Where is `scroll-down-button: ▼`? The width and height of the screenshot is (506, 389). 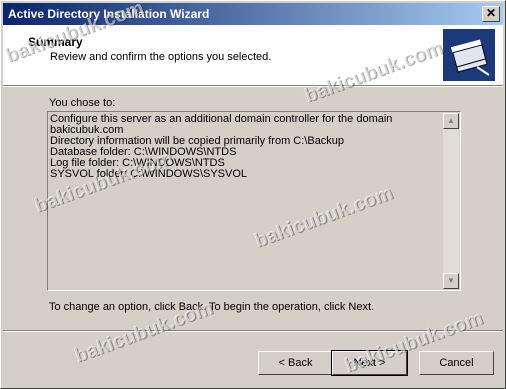 scroll-down-button: ▼ is located at coordinates (451, 281).